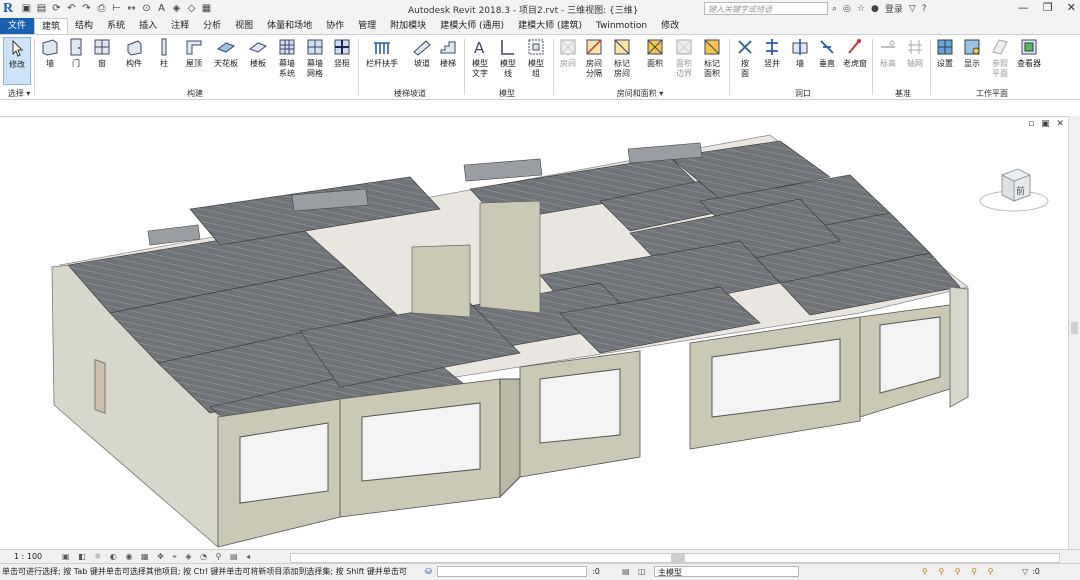 This screenshot has width=1080, height=580. Describe the element at coordinates (315, 58) in the screenshot. I see `curtain-grid-button: 幕墙网格` at that location.